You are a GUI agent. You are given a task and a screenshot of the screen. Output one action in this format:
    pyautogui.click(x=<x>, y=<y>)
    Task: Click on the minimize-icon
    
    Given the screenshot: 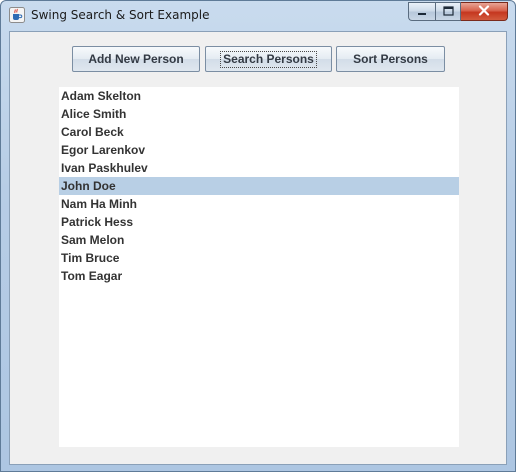 What is the action you would take?
    pyautogui.click(x=422, y=12)
    